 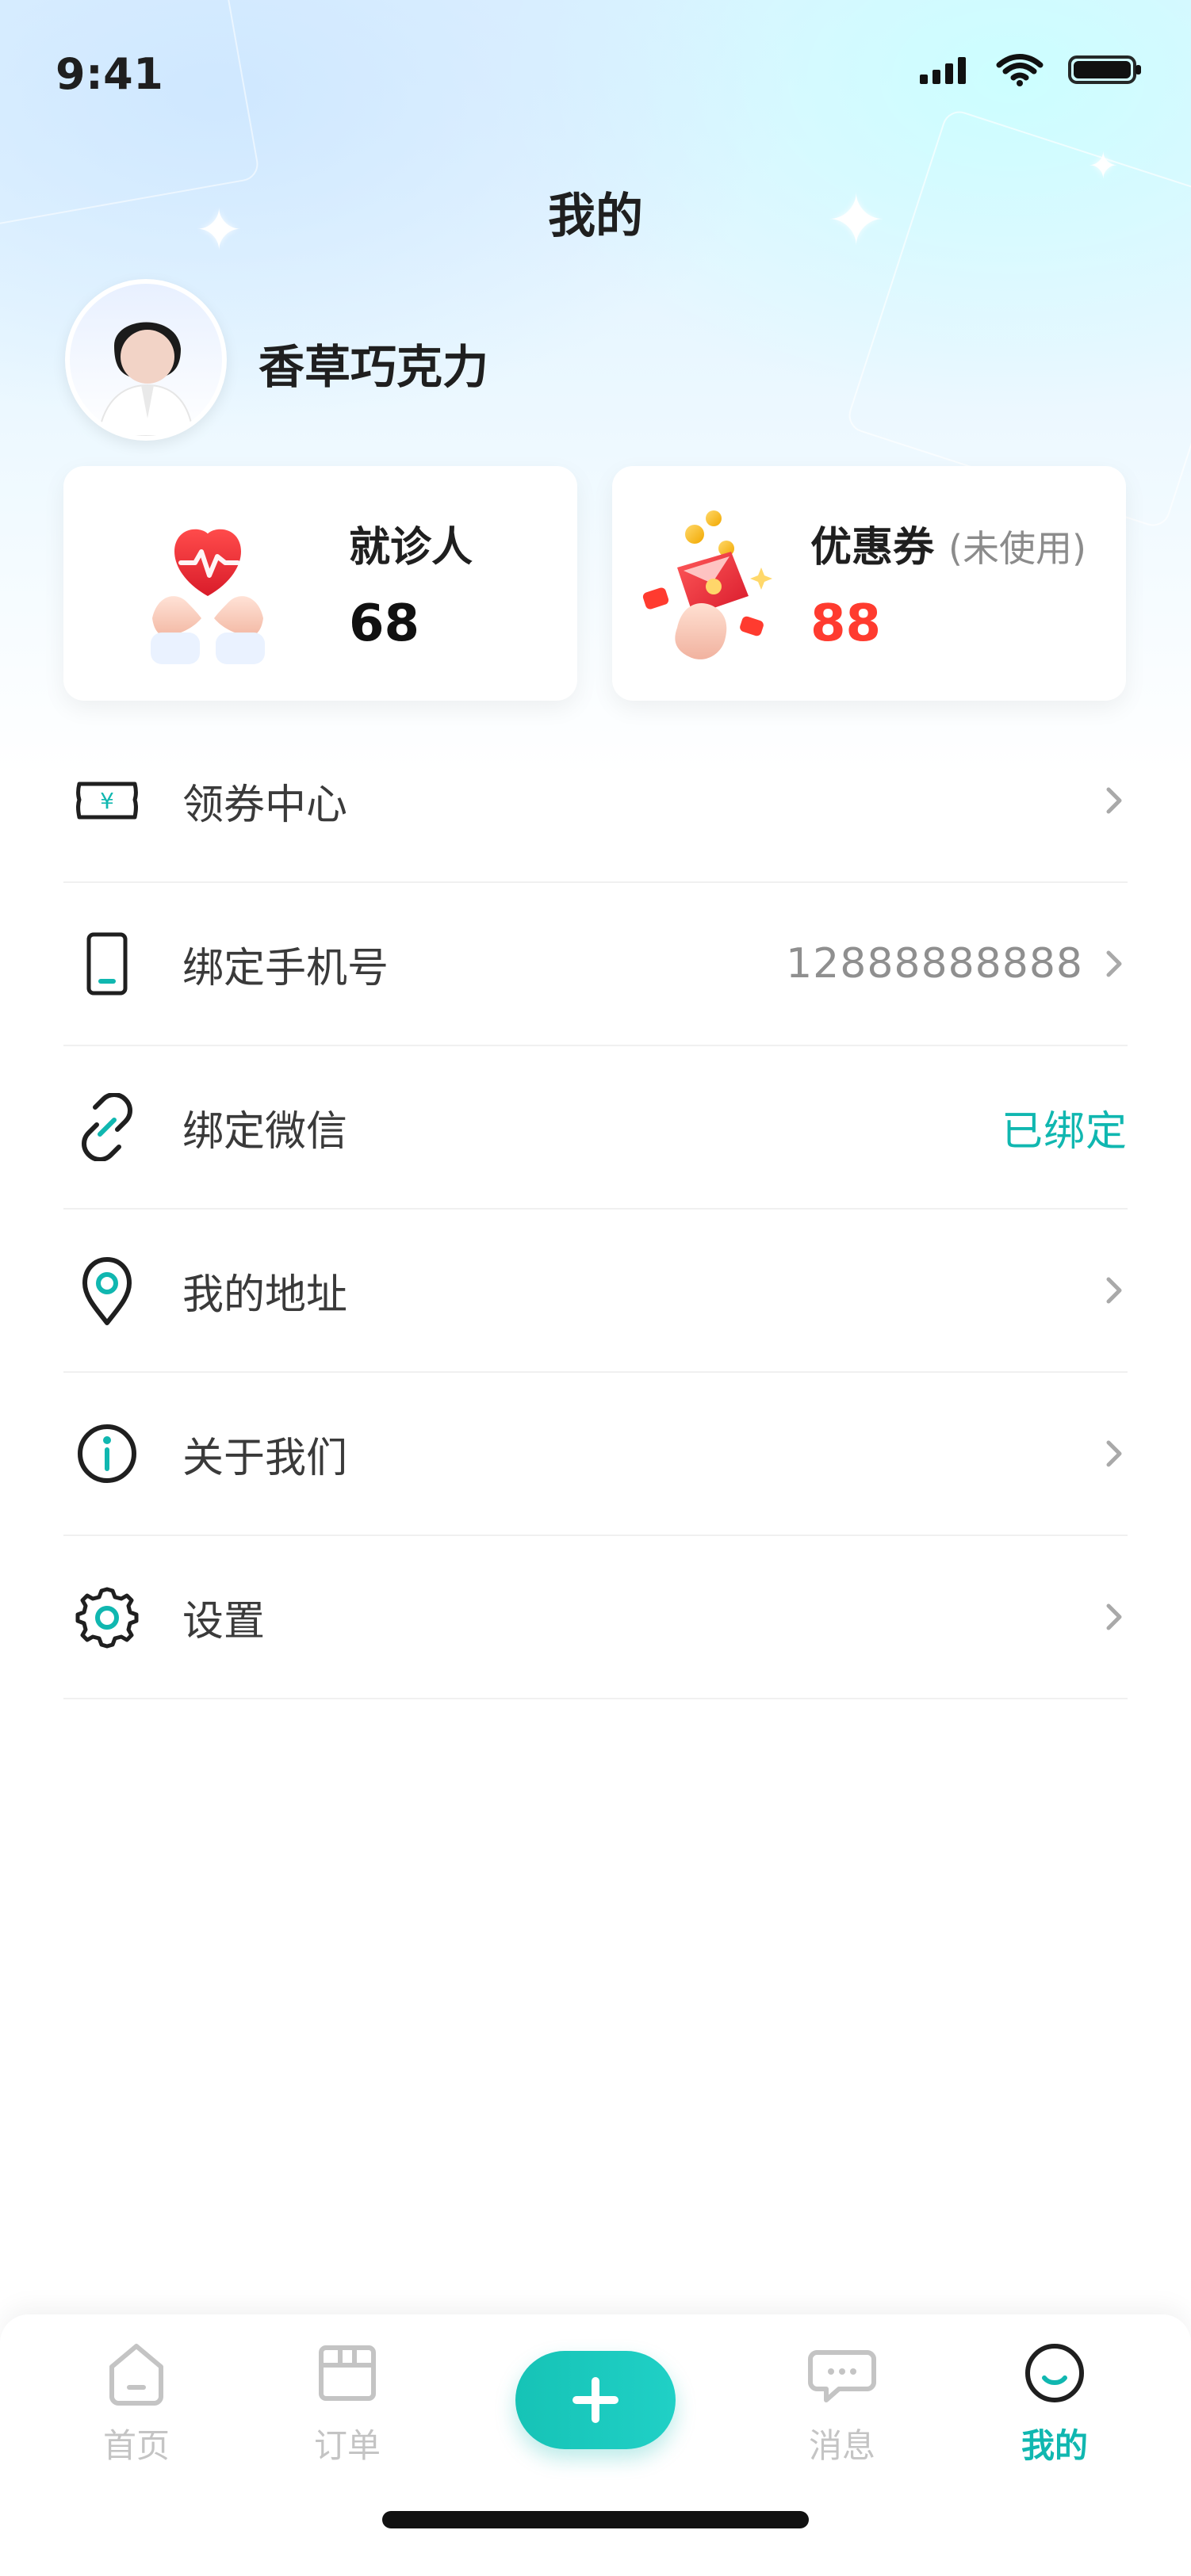 I want to click on tab-label-home: 首页, so click(x=136, y=2445).